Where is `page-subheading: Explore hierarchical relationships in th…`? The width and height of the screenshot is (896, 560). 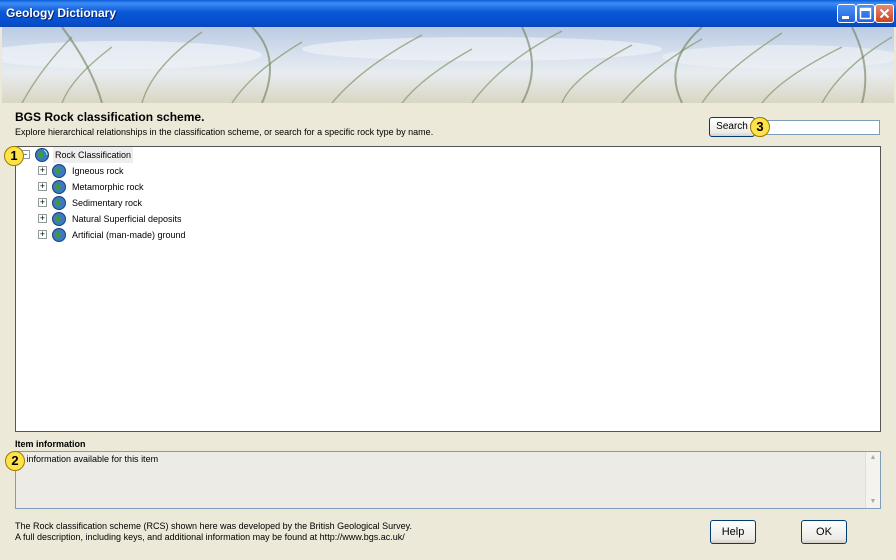
page-subheading: Explore hierarchical relationships in th… is located at coordinates (224, 132).